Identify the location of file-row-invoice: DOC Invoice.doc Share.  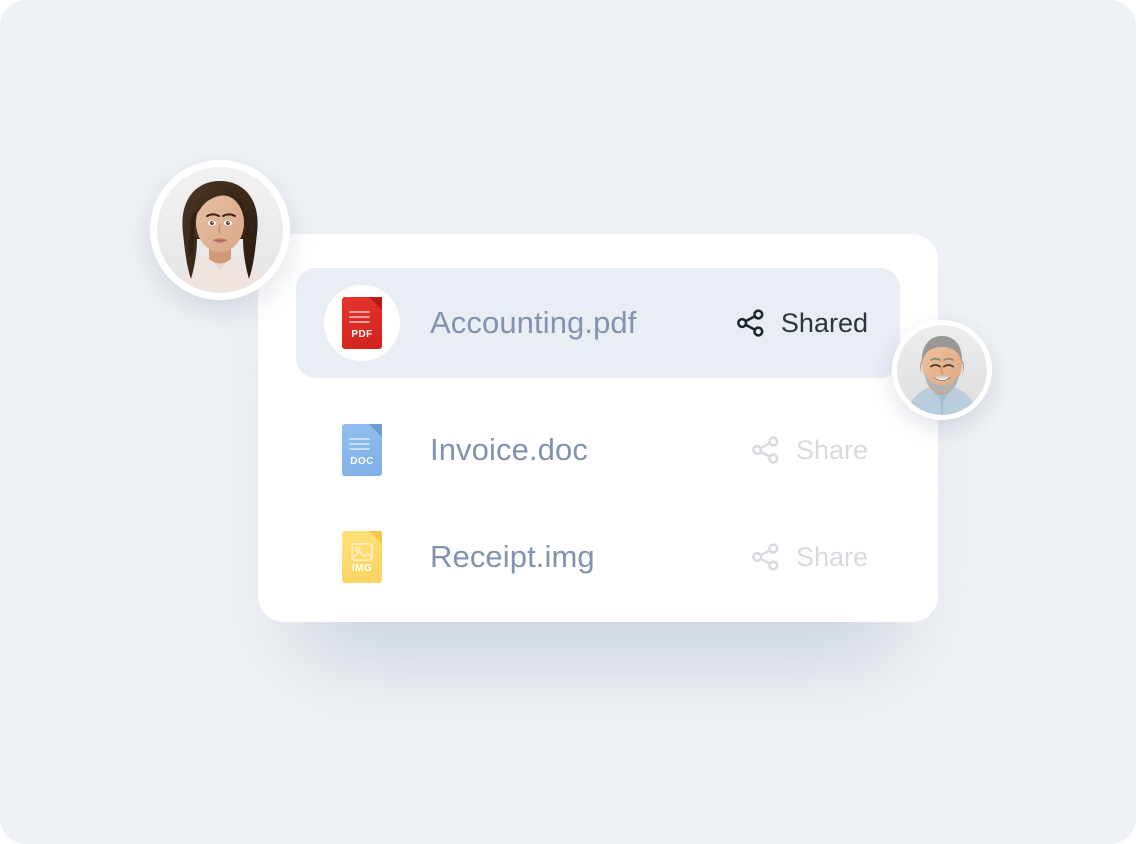
(598, 450).